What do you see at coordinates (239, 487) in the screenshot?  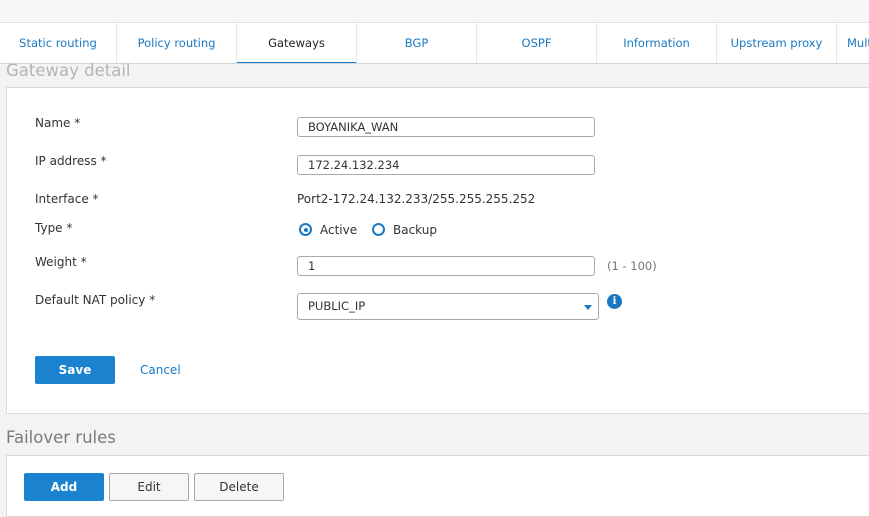 I see `delete-button: Delete` at bounding box center [239, 487].